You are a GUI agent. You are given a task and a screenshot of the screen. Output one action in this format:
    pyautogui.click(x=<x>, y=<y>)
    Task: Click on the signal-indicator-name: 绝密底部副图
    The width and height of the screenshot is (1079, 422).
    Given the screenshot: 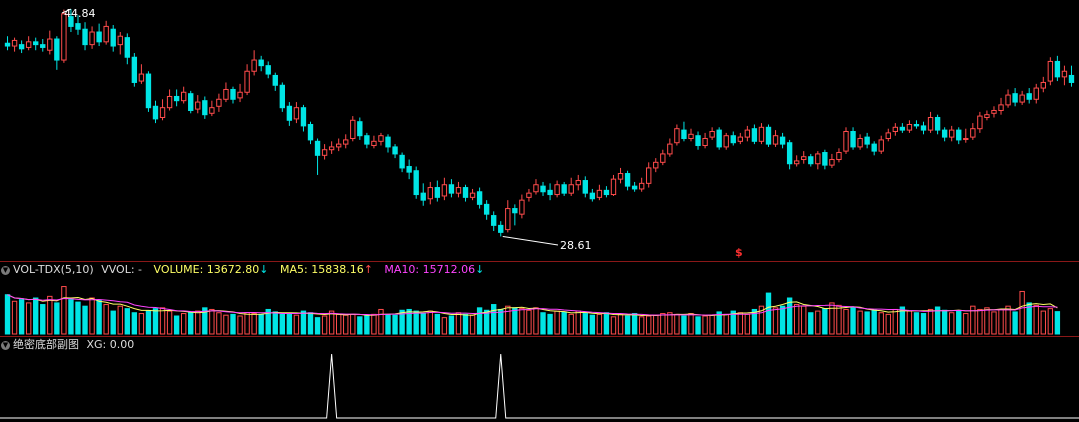 What is the action you would take?
    pyautogui.click(x=46, y=344)
    